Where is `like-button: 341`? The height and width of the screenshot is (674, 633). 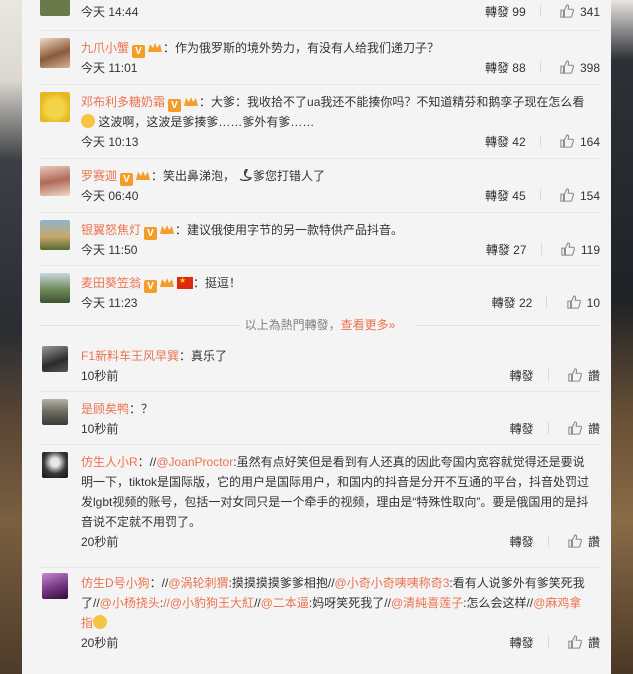
like-button: 341 is located at coordinates (580, 12).